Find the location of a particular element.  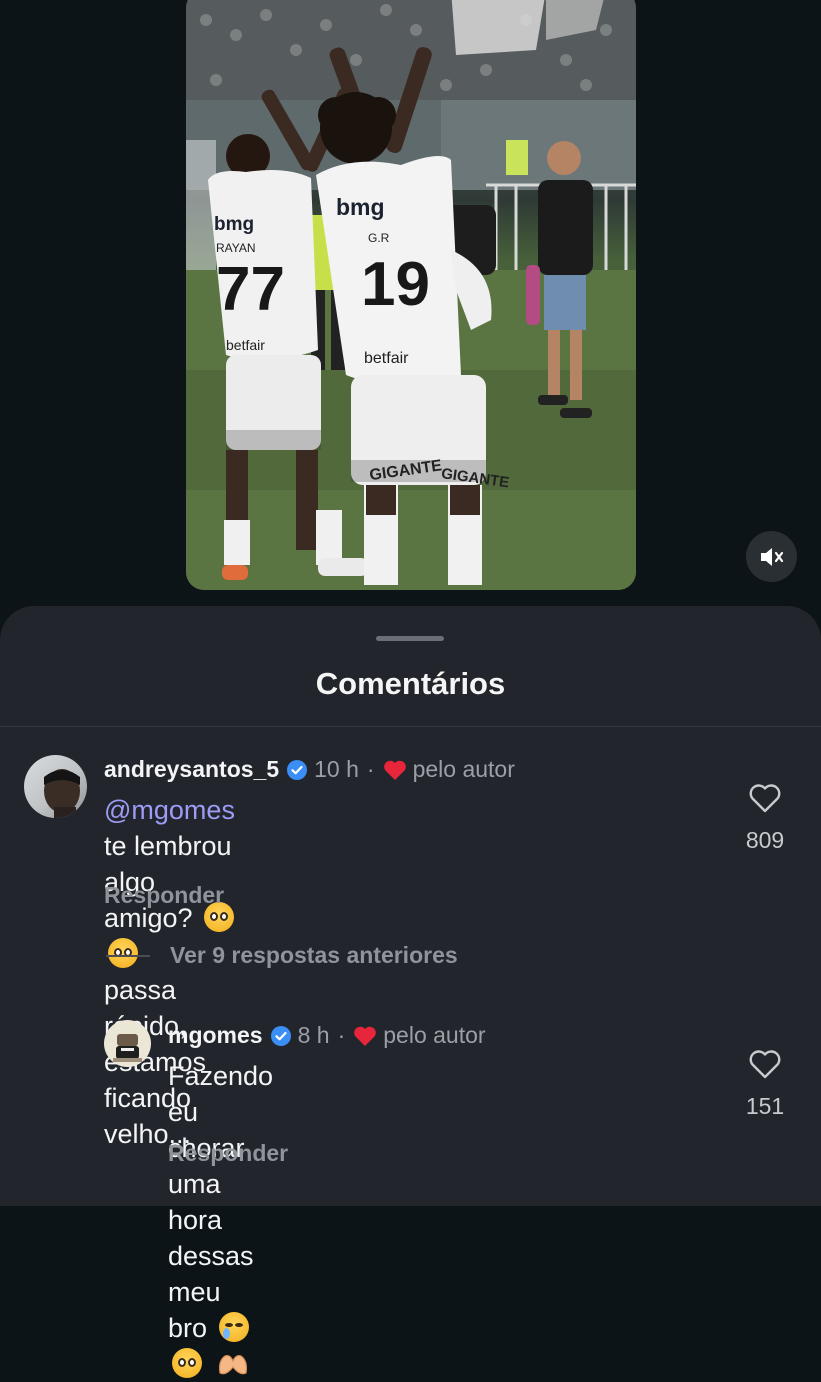

jersey-right-sponsor: bmg is located at coordinates (360, 207).